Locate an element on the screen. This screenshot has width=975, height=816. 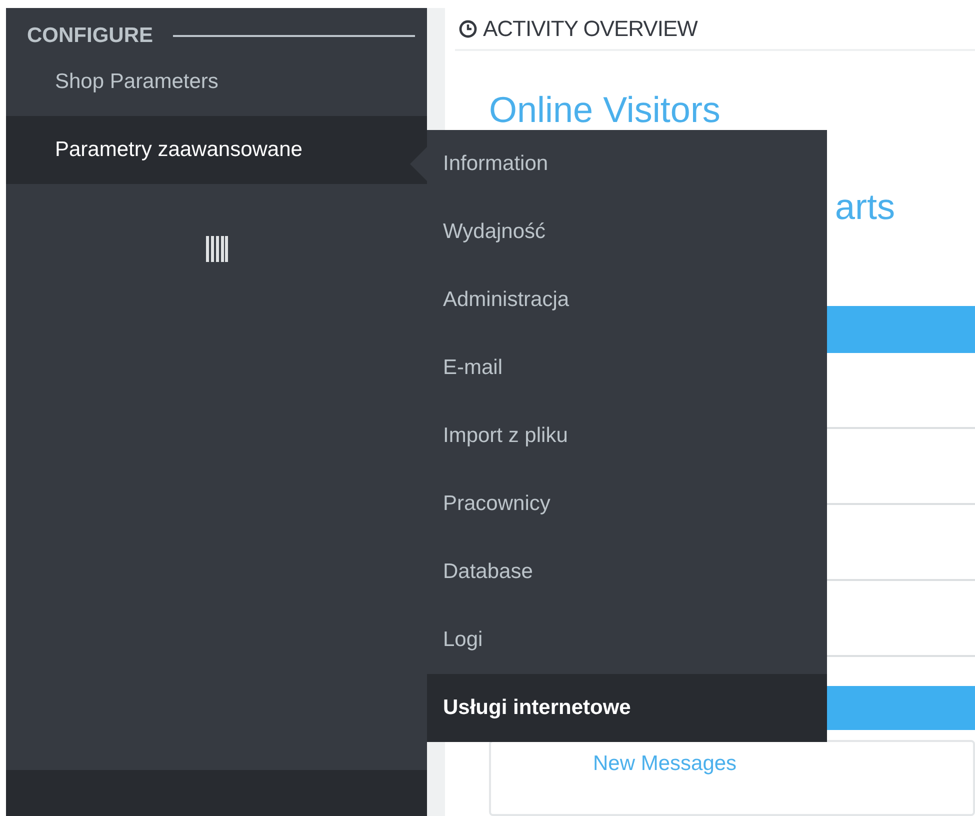
submenu-item: Import z pliku is located at coordinates (627, 436).